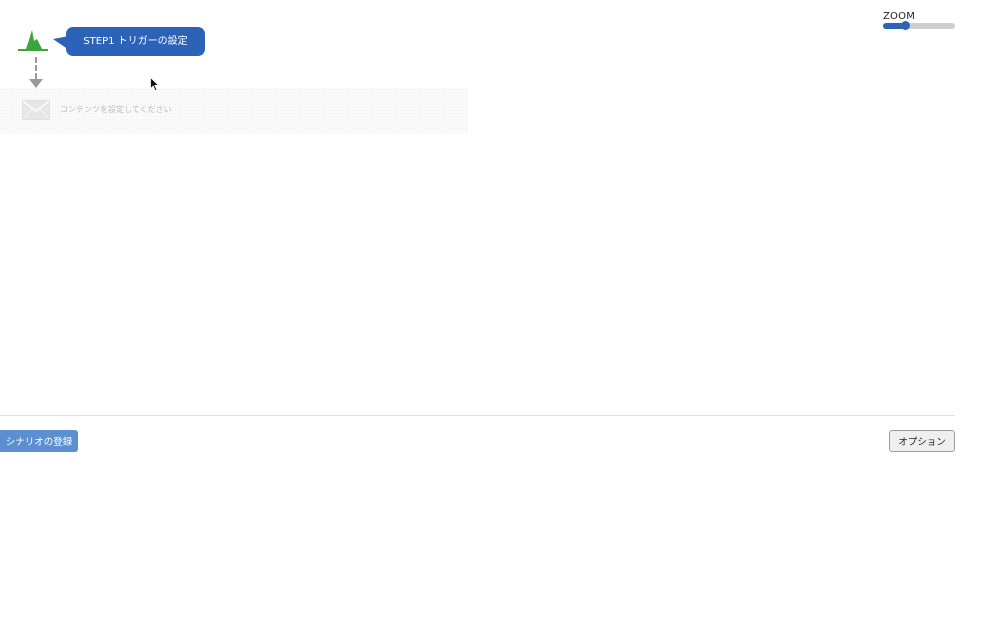 This screenshot has height=625, width=1000. Describe the element at coordinates (899, 16) in the screenshot. I see `zoom-label: ZOOM` at that location.